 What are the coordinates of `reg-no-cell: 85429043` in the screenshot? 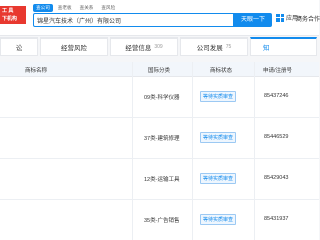 It's located at (276, 178).